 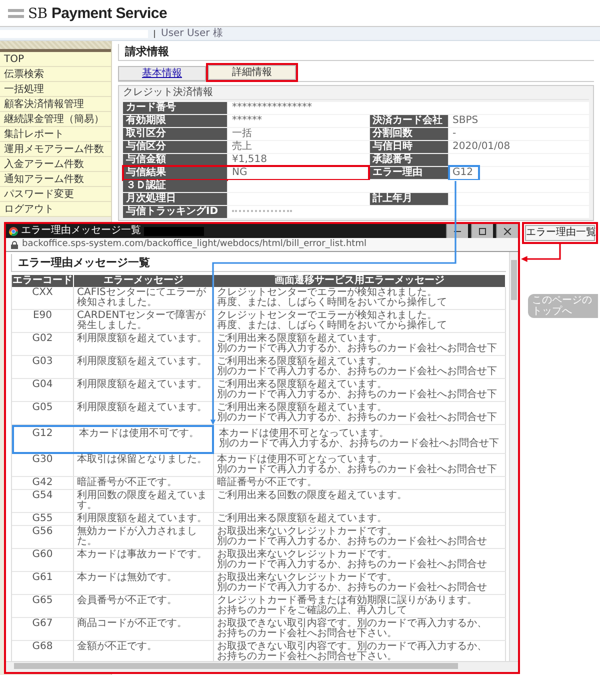 What do you see at coordinates (43, 606) in the screenshot?
I see `table-cell: G65` at bounding box center [43, 606].